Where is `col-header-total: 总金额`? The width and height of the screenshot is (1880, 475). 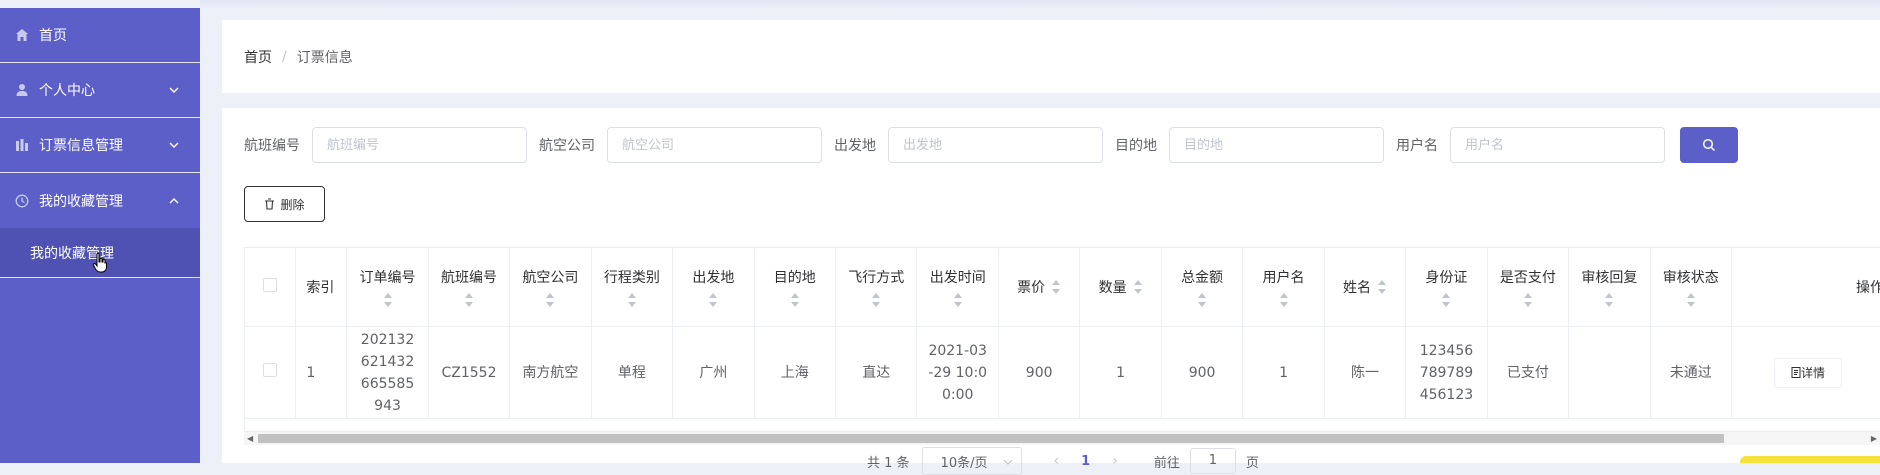
col-header-total: 总金额 is located at coordinates (1202, 287).